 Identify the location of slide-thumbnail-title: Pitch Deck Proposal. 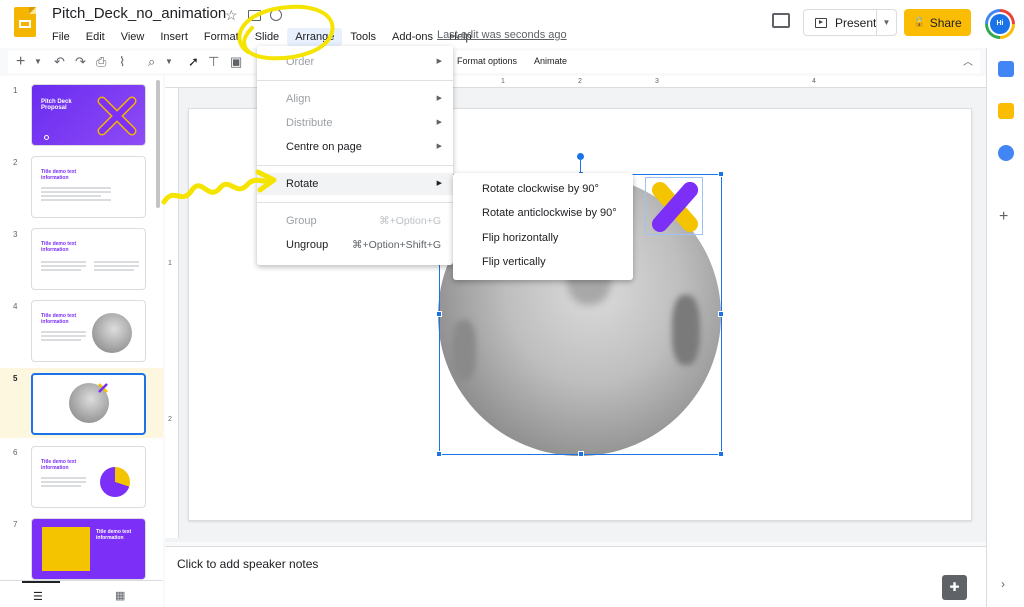
(56, 105).